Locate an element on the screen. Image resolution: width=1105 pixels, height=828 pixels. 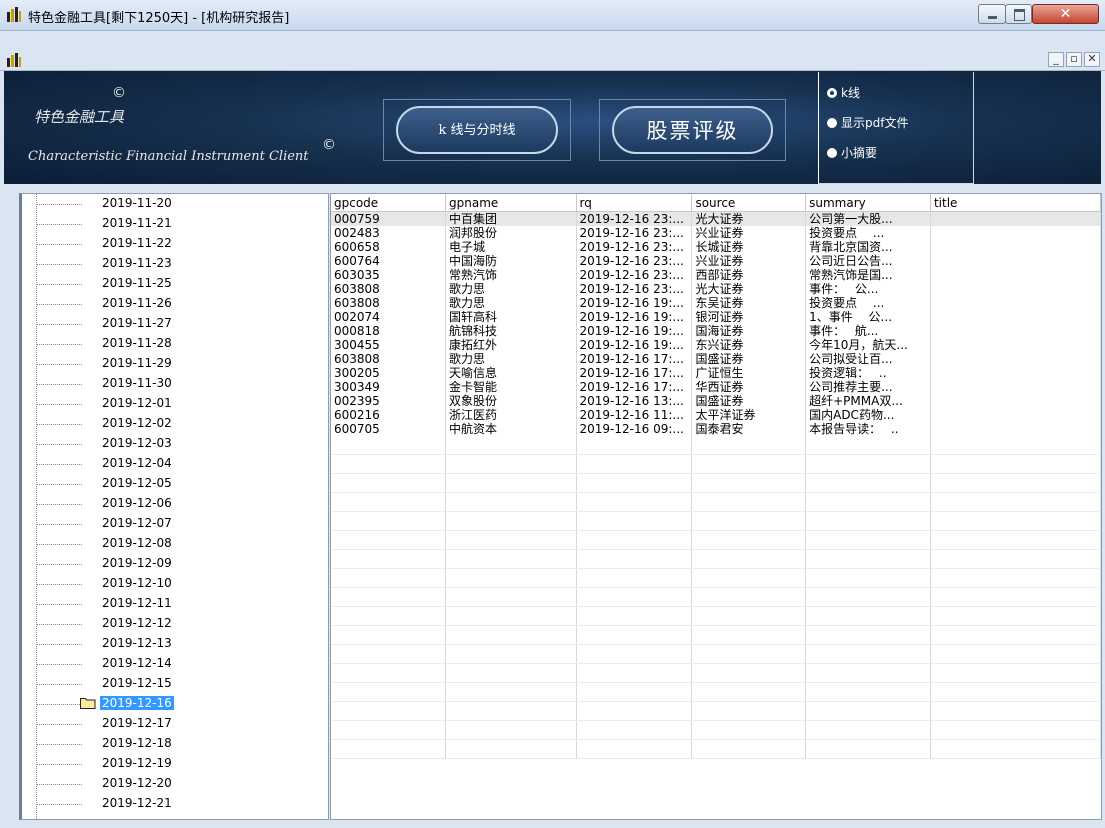
tree-item: 2019-11-28 is located at coordinates (167, 343).